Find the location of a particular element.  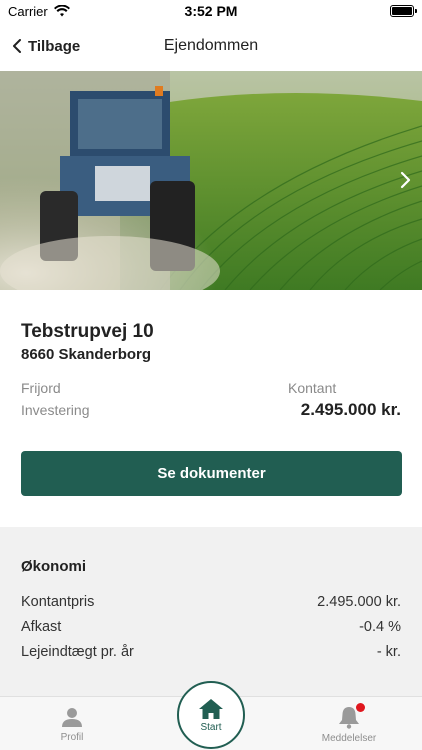

back-label: Tilbage is located at coordinates (54, 46).